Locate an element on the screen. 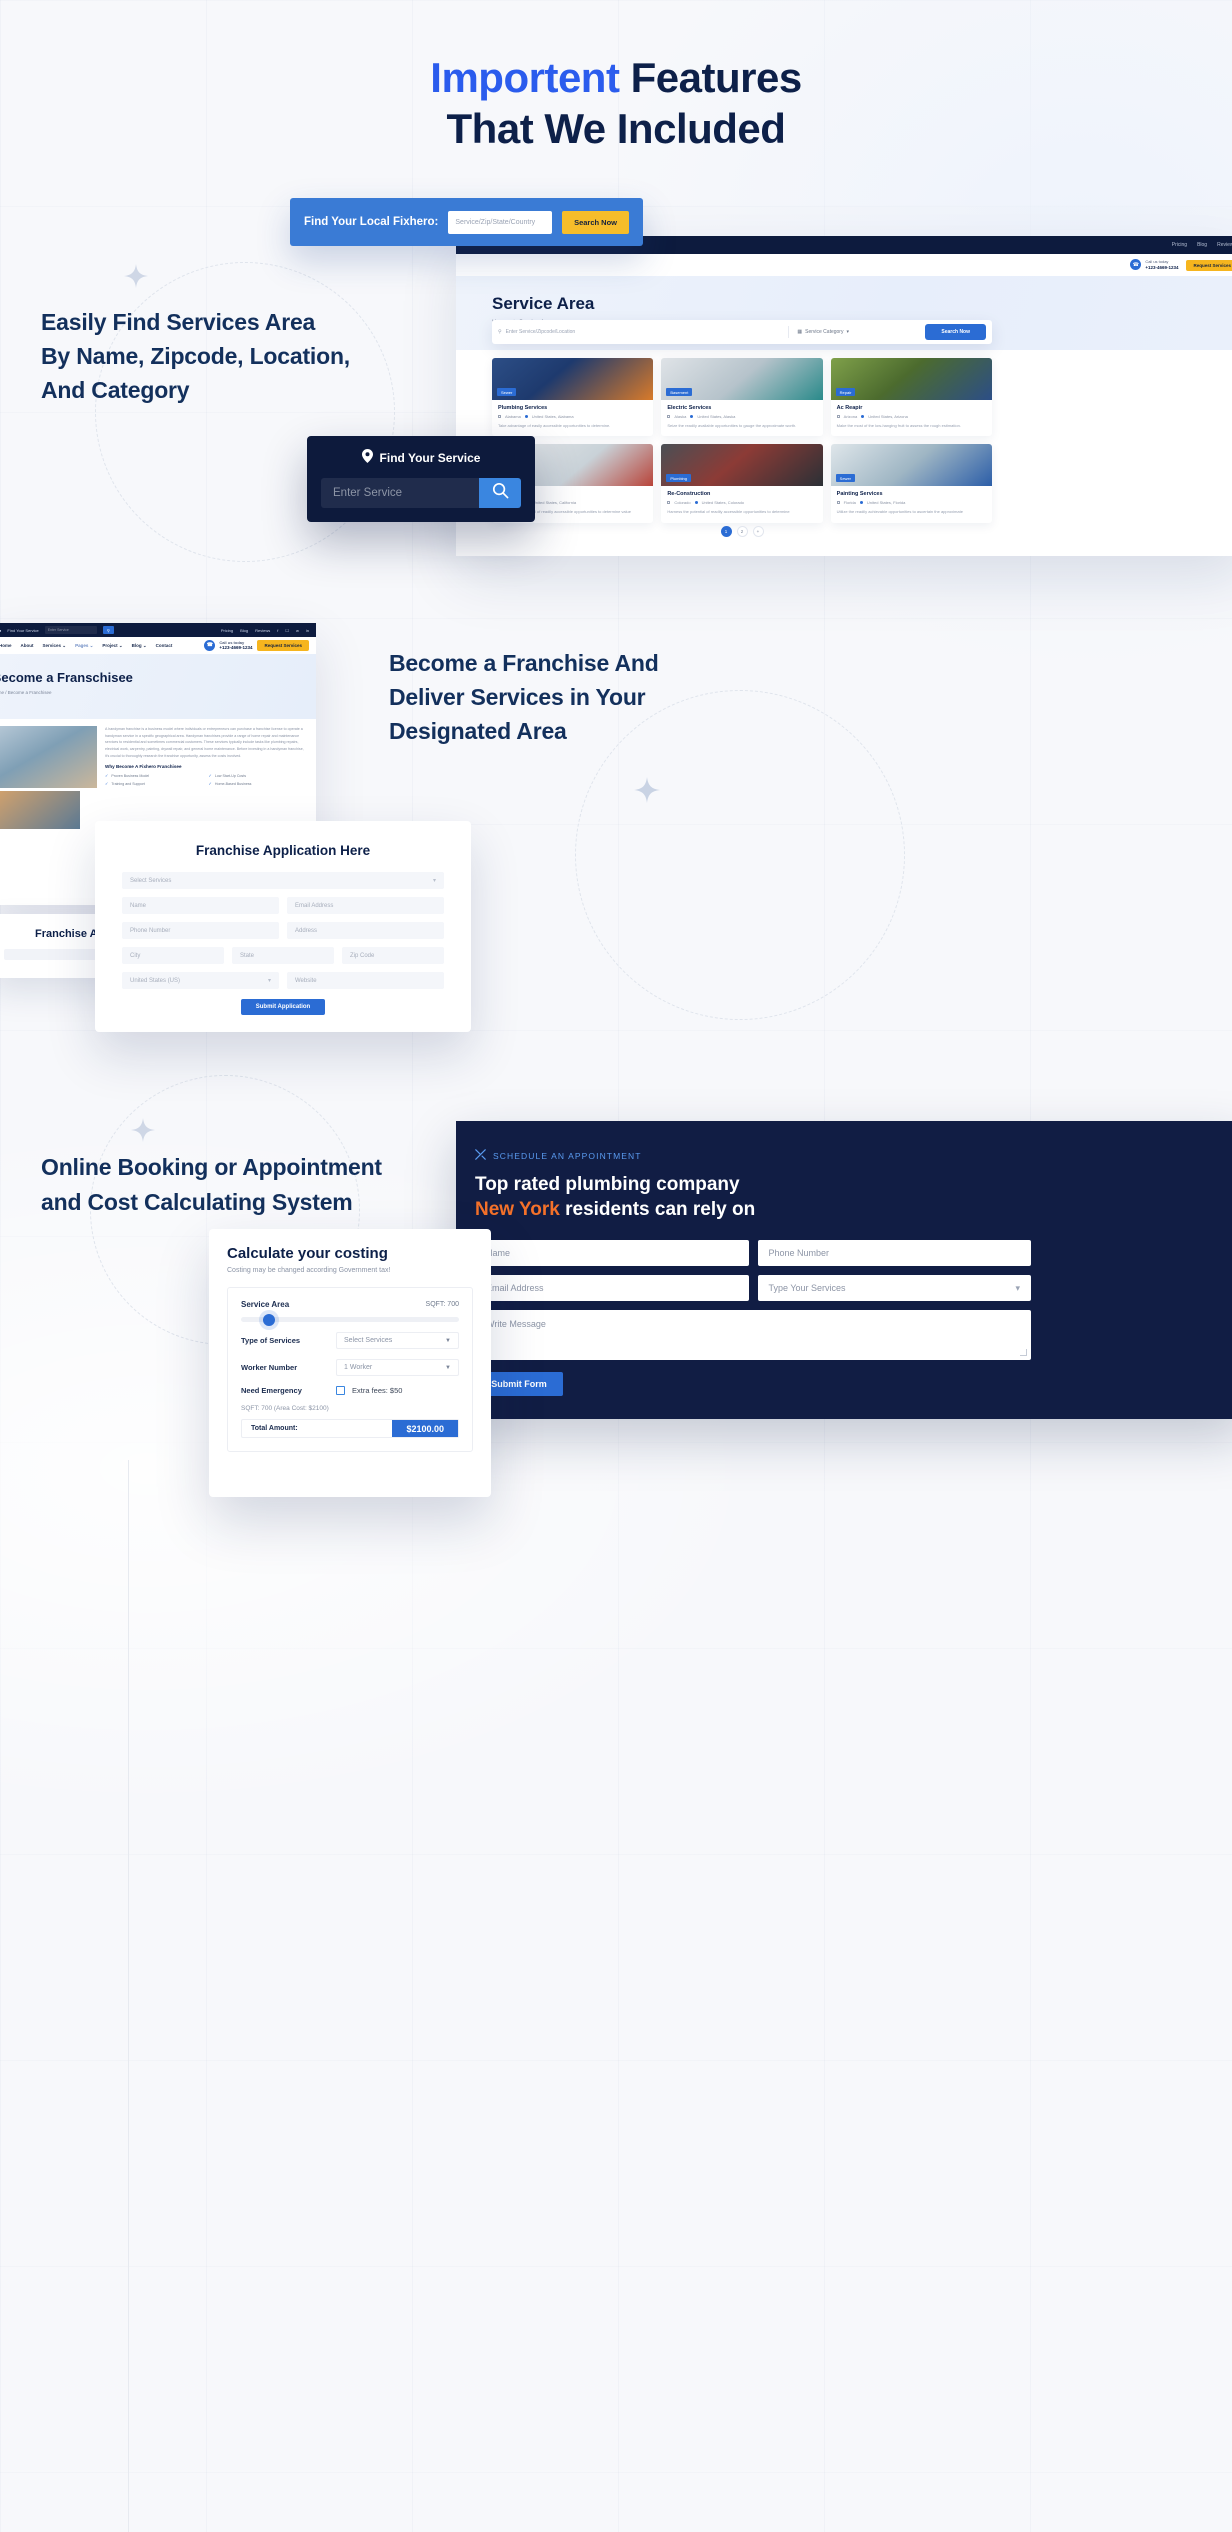  pagination-item: 2 is located at coordinates (742, 531).